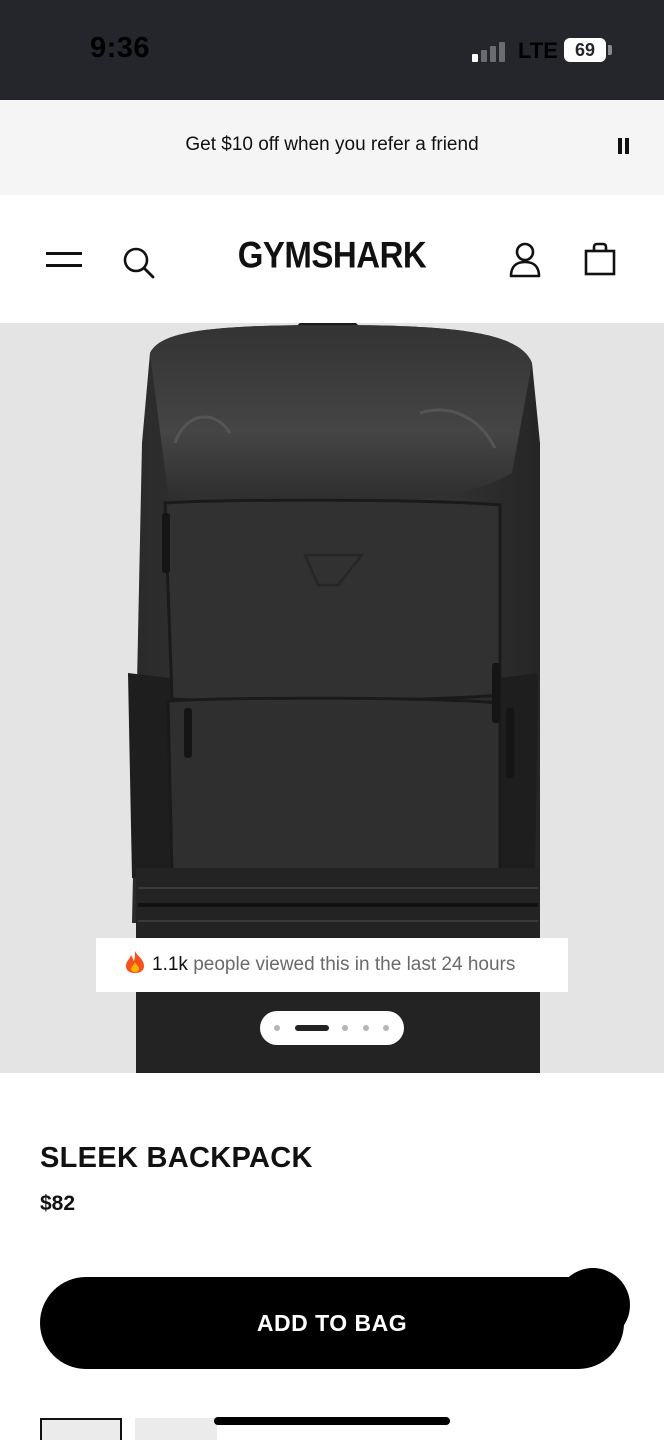  I want to click on brand-logo: GYMSHARK, so click(332, 255).